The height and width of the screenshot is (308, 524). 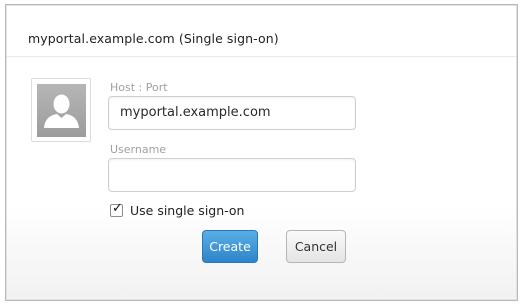 What do you see at coordinates (261, 56) in the screenshot?
I see `title-divider` at bounding box center [261, 56].